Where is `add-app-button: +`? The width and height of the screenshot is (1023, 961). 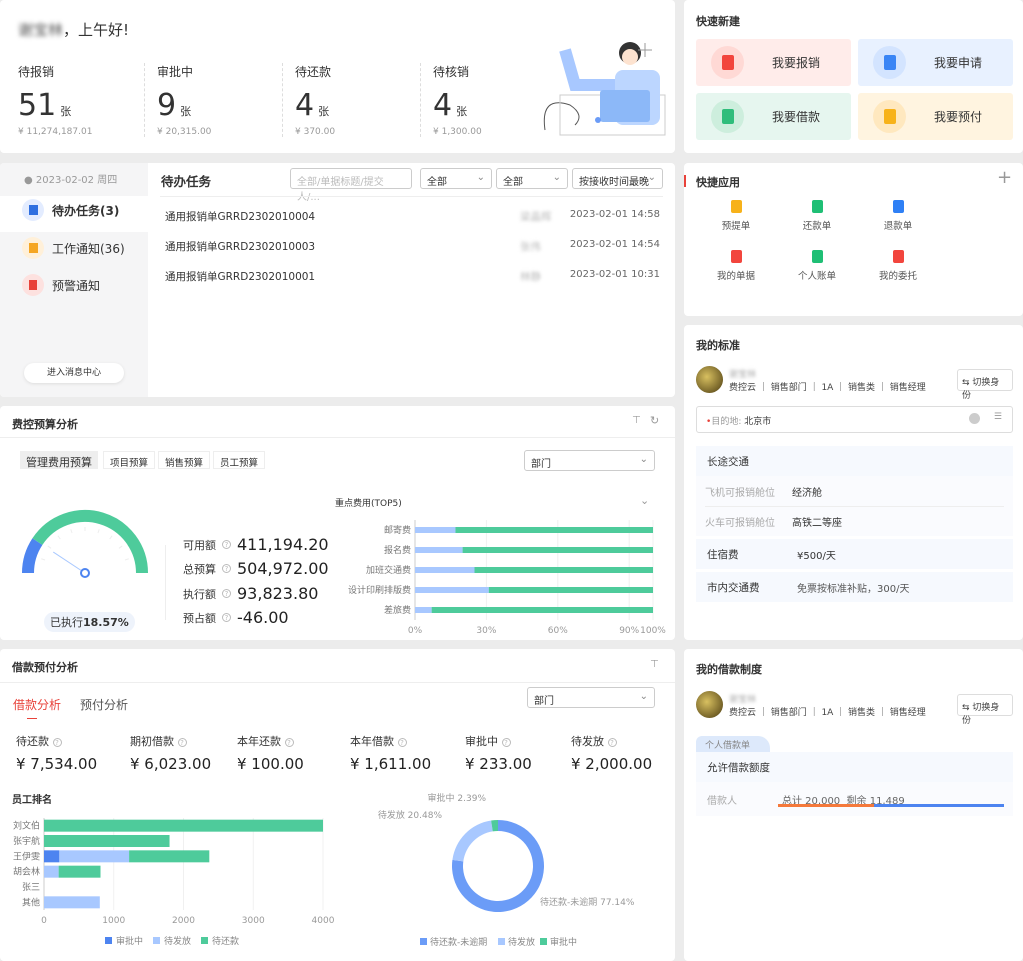 add-app-button: + is located at coordinates (1004, 177).